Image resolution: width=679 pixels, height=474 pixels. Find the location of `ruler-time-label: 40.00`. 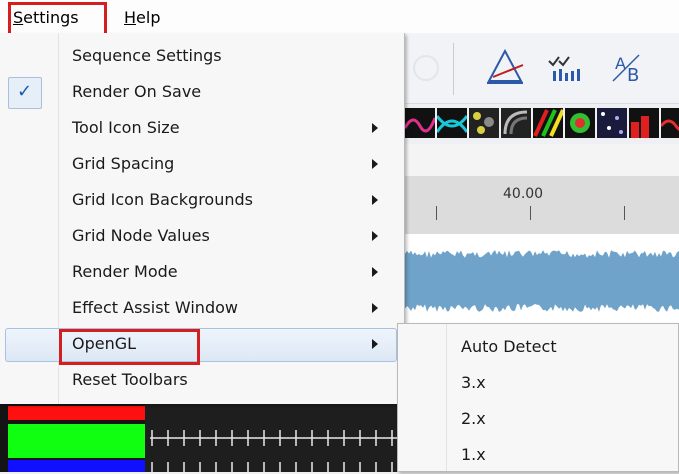

ruler-time-label: 40.00 is located at coordinates (523, 194).